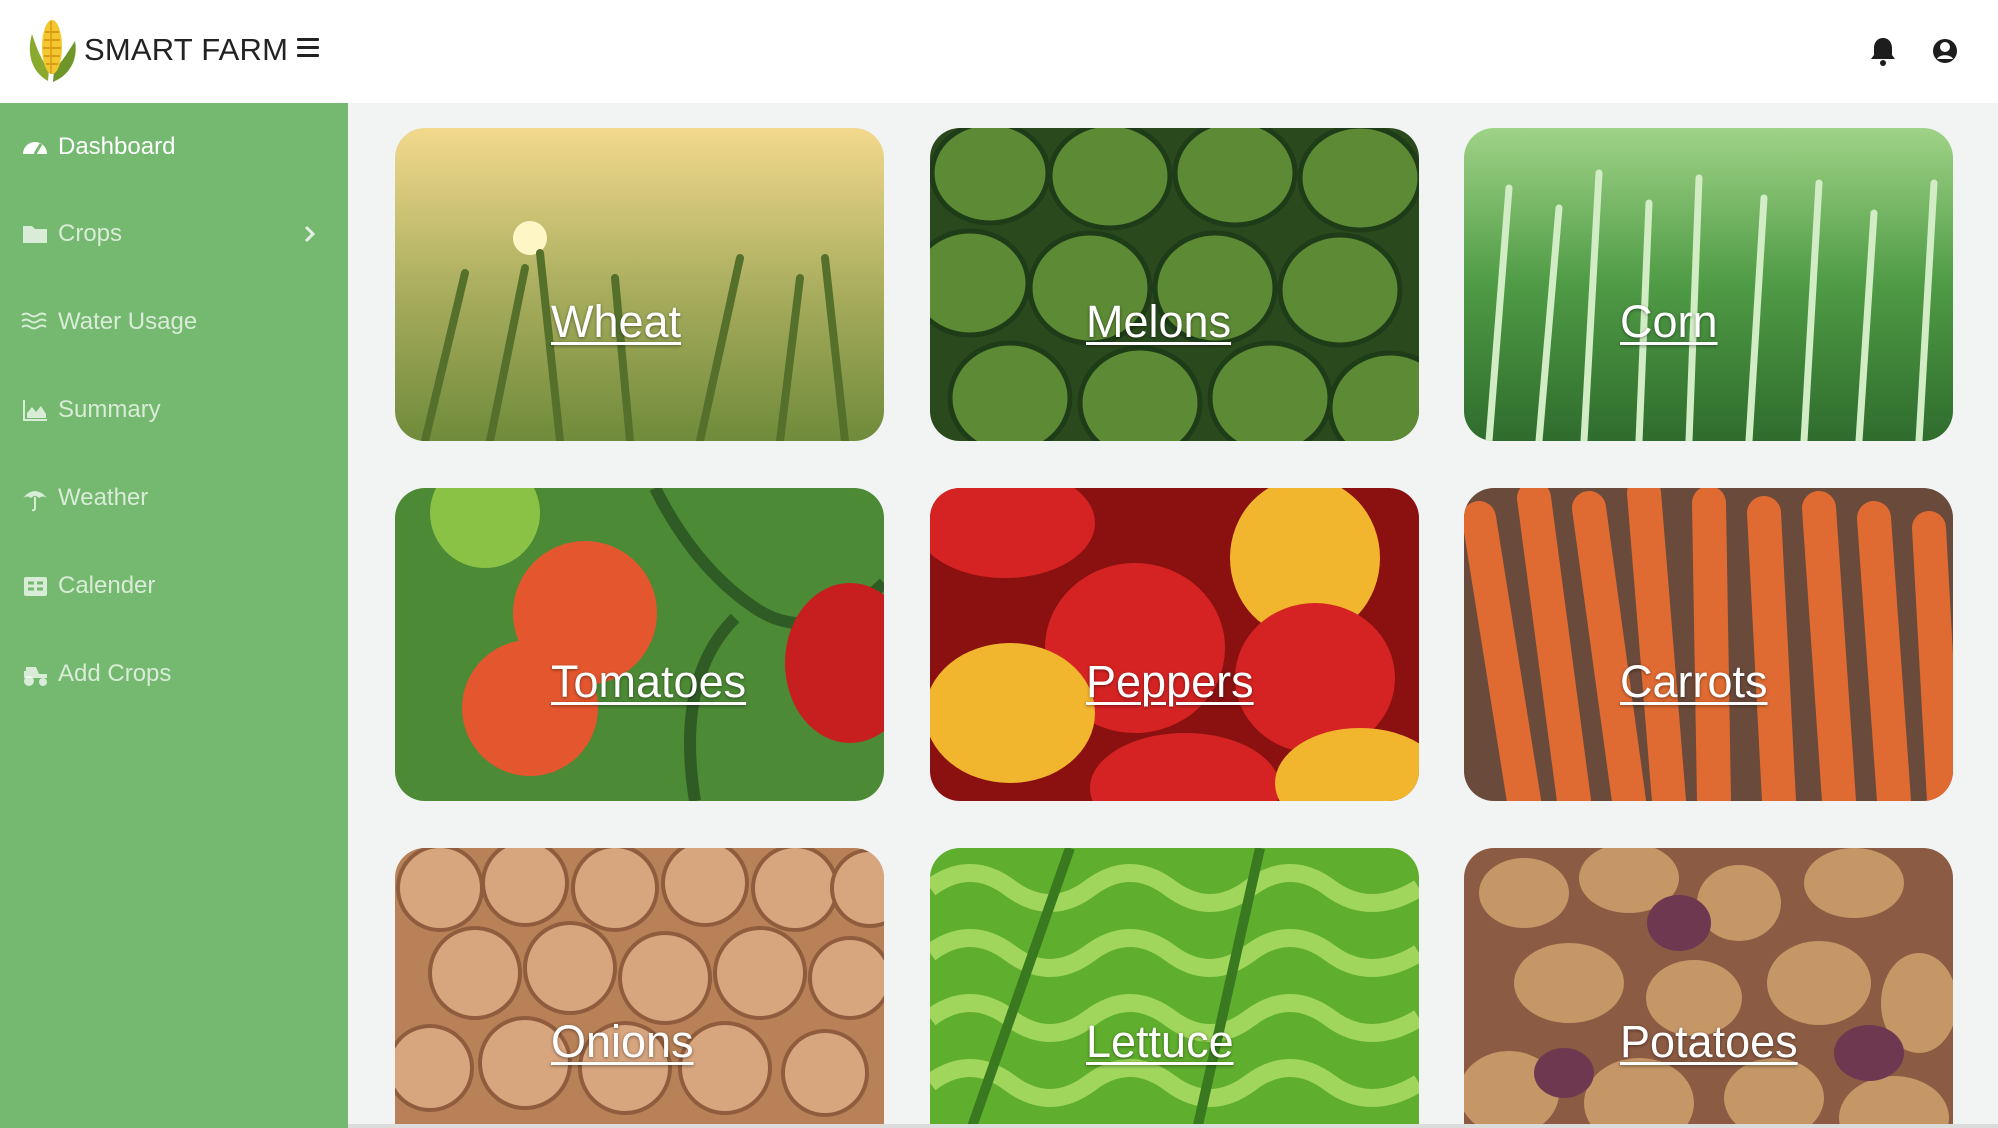 The image size is (1998, 1128). Describe the element at coordinates (35, 410) in the screenshot. I see `area-chart-icon` at that location.